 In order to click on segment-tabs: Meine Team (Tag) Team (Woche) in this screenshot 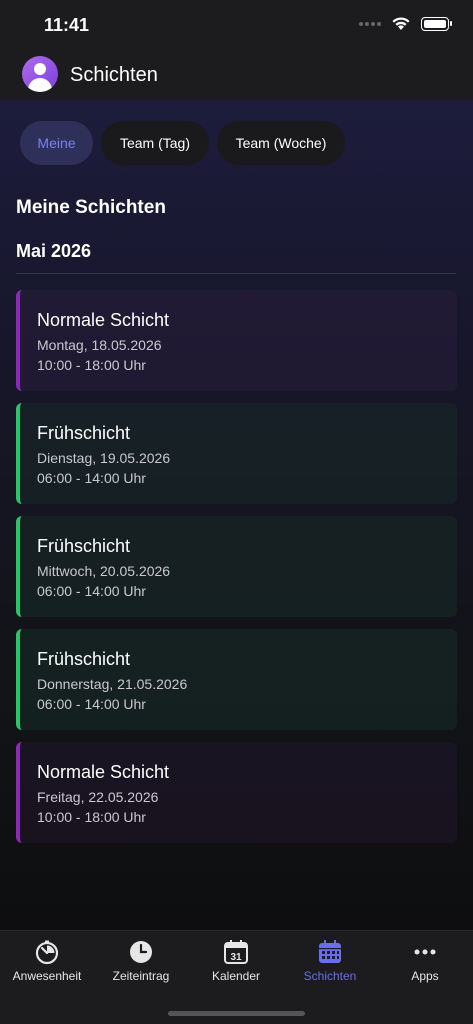, I will do `click(182, 143)`.